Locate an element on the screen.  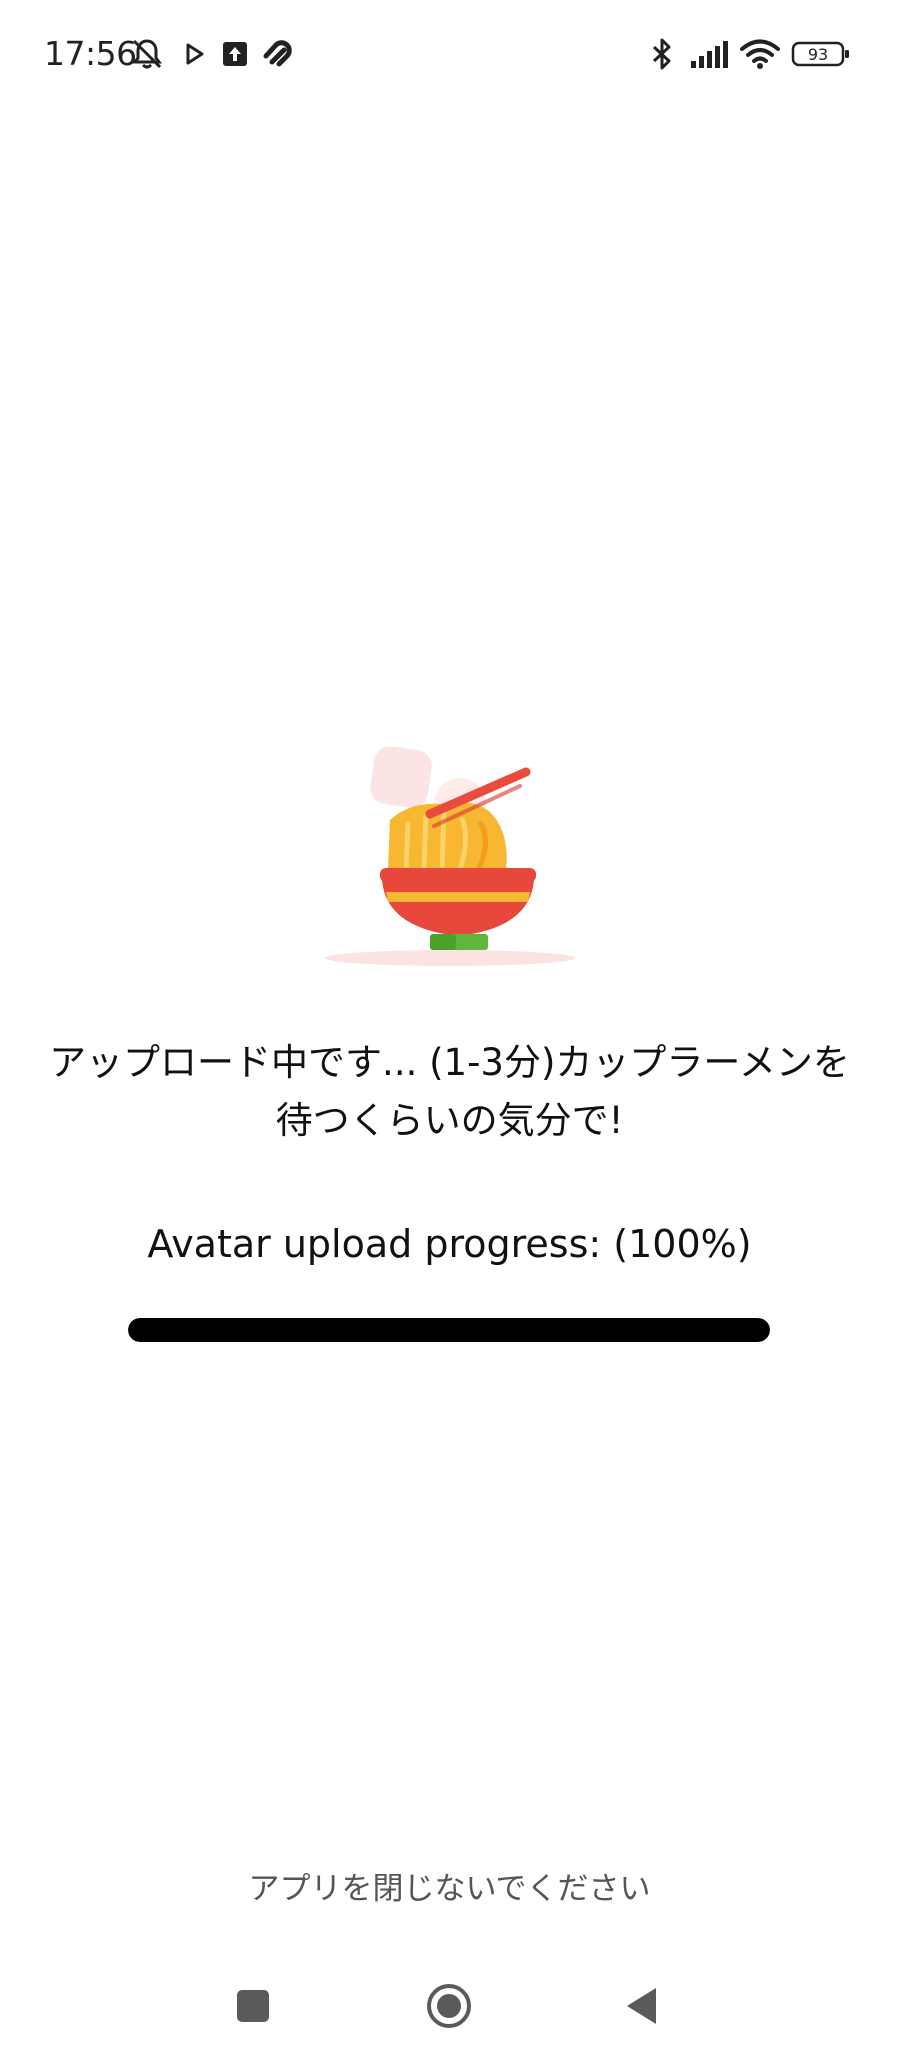
bluetooth-icon is located at coordinates (662, 54).